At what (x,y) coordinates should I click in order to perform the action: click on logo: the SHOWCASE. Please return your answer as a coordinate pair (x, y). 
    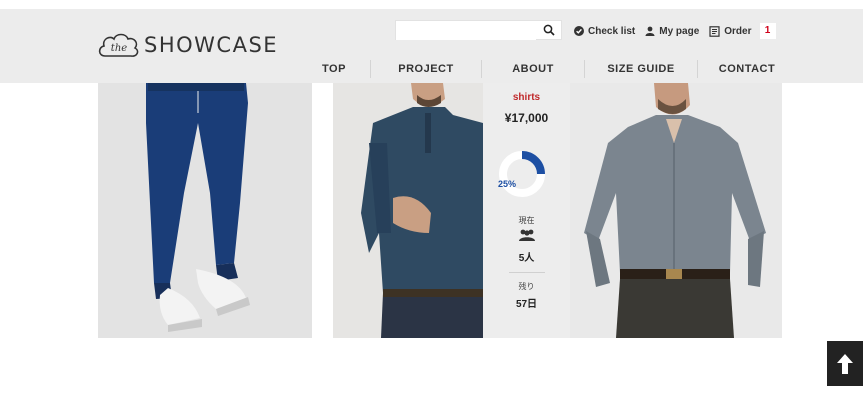
    Looking at the image, I should click on (187, 45).